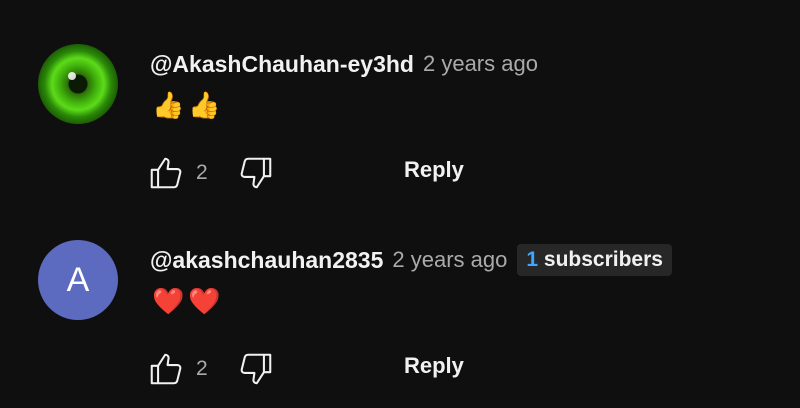  I want to click on avatar-letter: A, so click(78, 279).